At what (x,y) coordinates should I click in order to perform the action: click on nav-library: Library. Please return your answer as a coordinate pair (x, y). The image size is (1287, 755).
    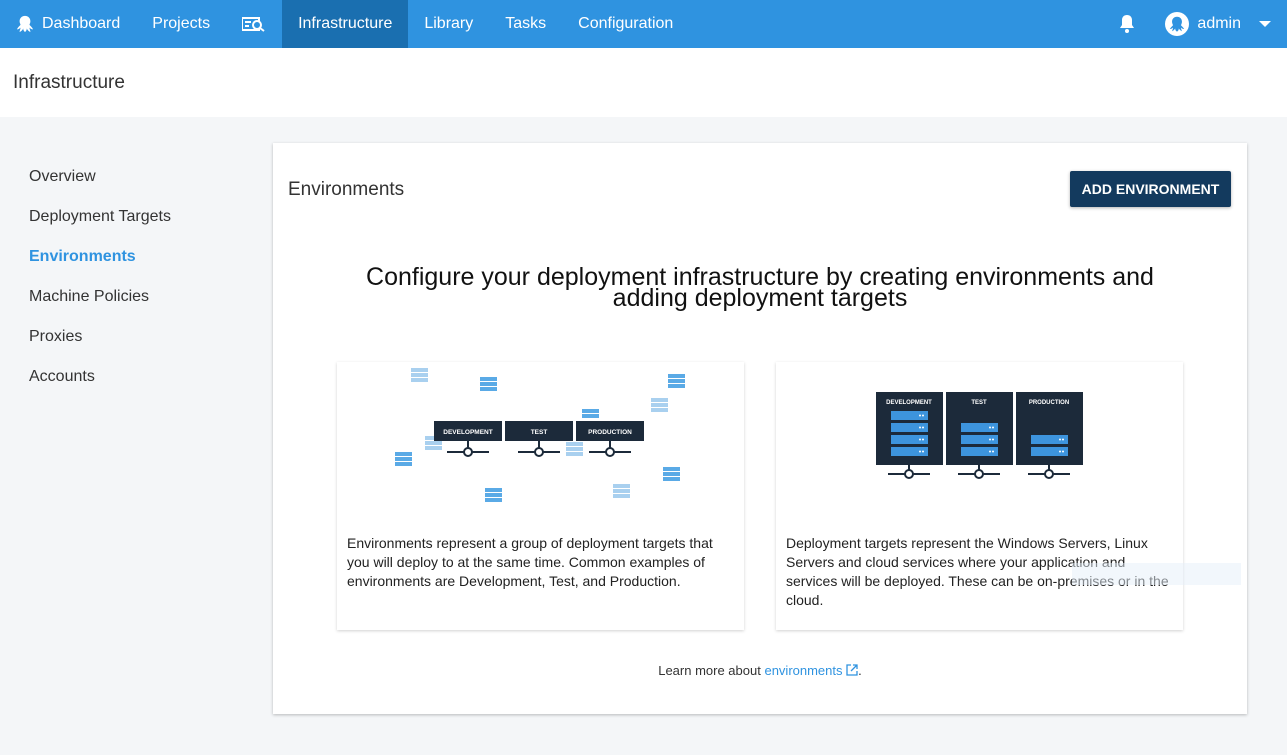
    Looking at the image, I should click on (448, 24).